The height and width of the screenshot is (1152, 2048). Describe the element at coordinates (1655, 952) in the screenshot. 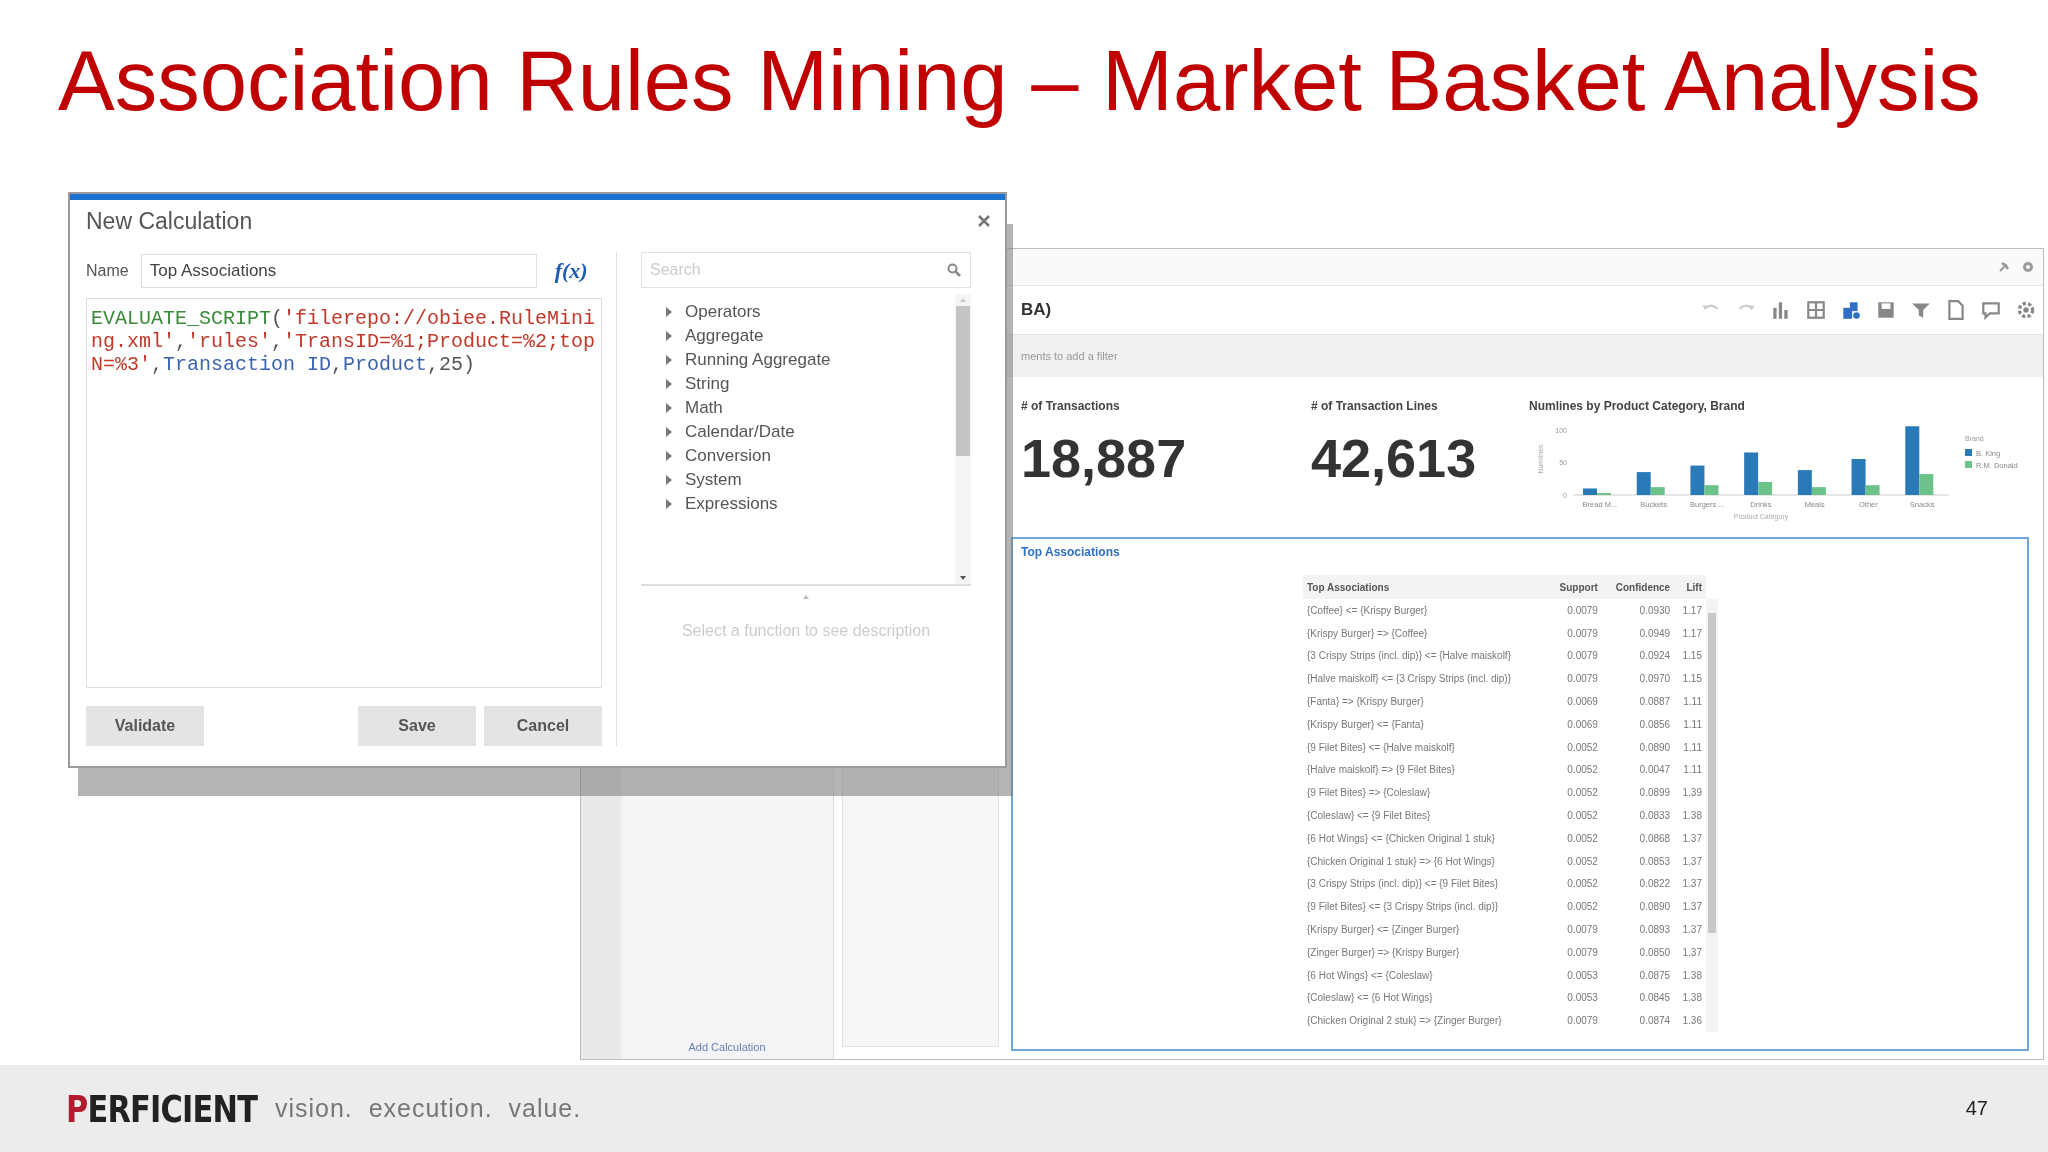

I see `table-cell-text: 0.0850` at that location.